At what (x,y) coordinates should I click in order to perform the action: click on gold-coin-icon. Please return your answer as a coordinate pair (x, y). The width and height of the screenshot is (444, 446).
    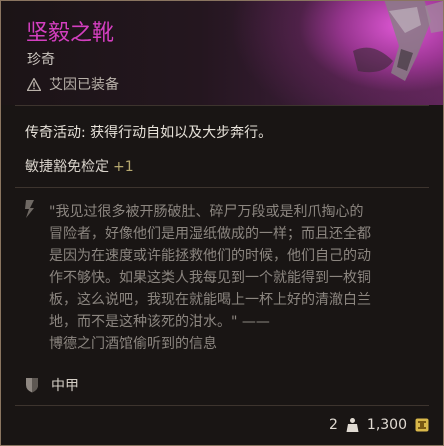
    Looking at the image, I should click on (422, 425).